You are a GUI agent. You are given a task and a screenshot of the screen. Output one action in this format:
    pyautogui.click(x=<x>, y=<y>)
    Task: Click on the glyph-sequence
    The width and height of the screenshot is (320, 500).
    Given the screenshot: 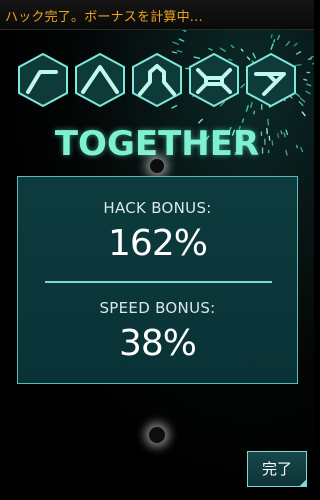 What is the action you would take?
    pyautogui.click(x=158, y=80)
    